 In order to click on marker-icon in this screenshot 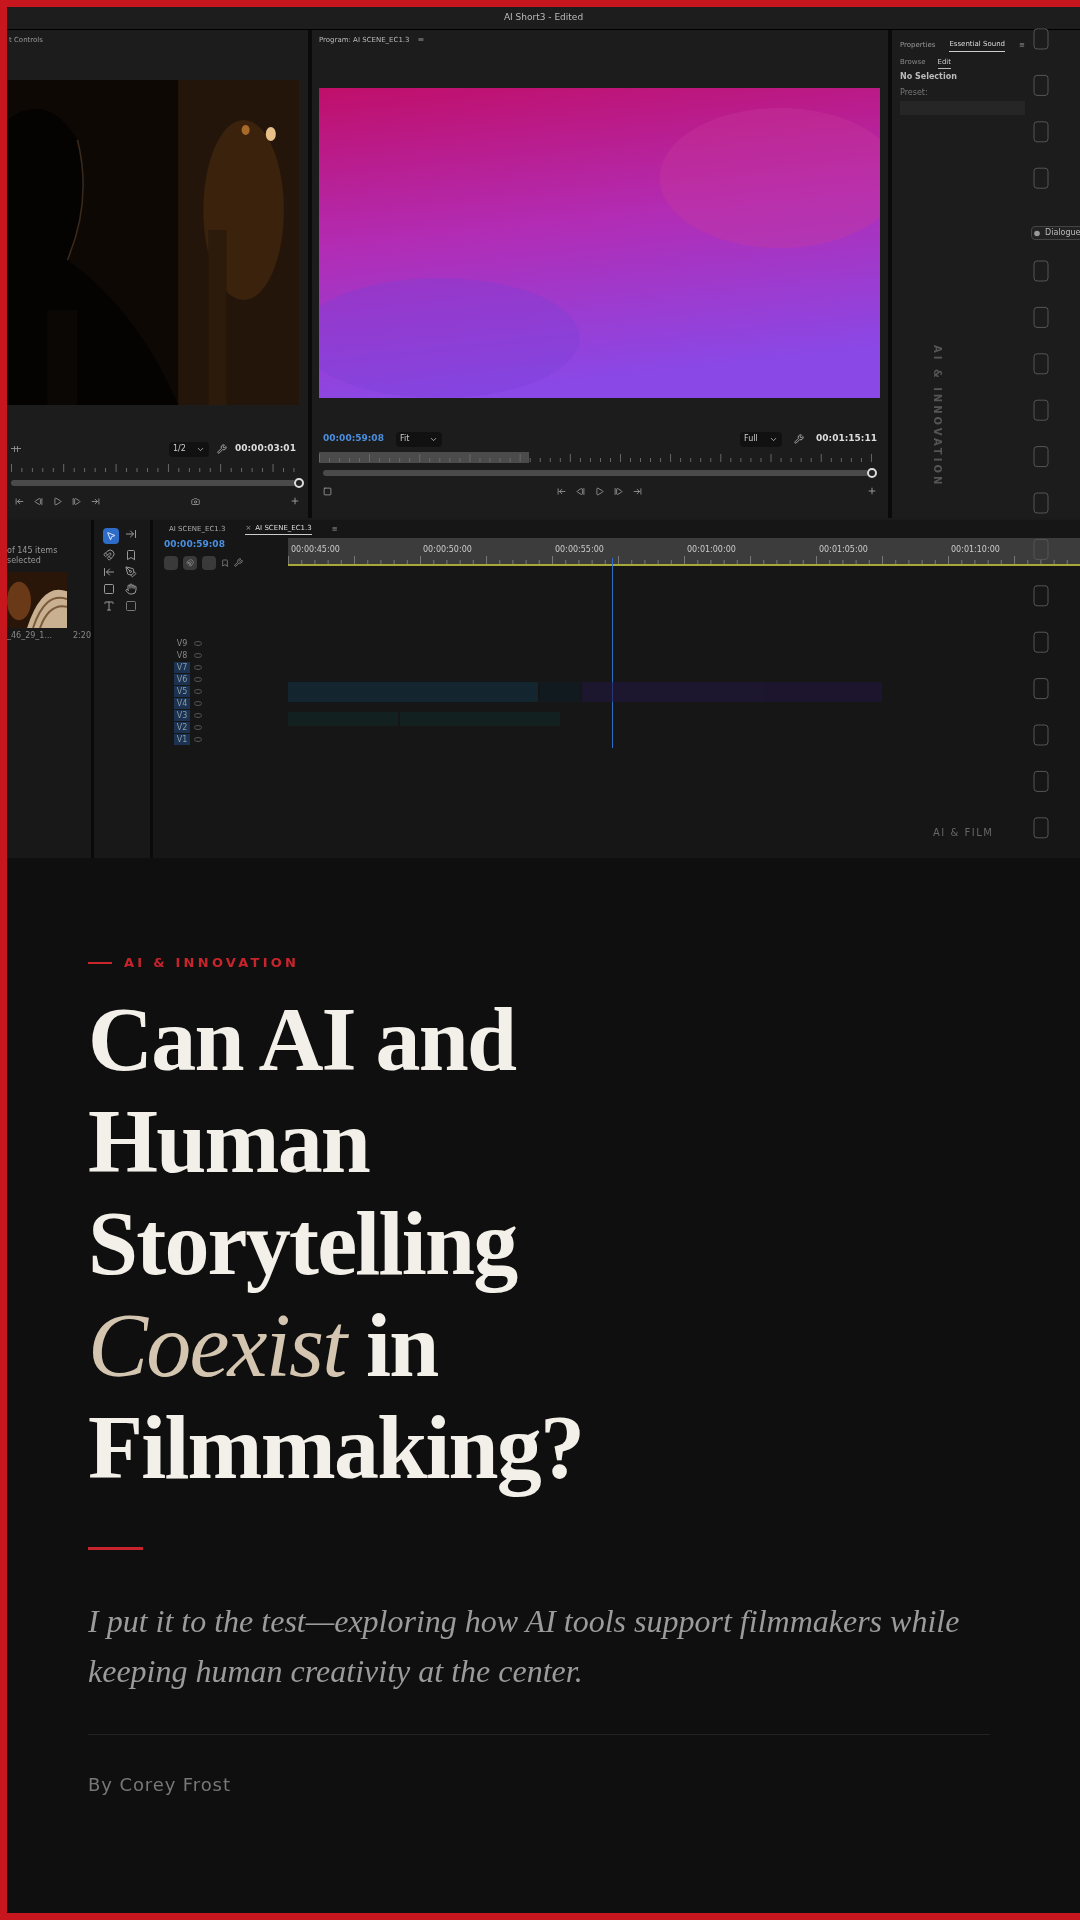, I will do `click(225, 562)`.